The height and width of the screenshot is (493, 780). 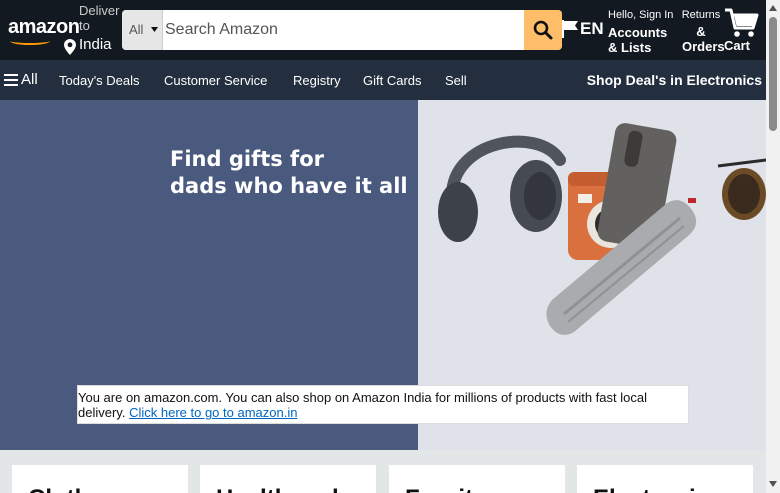 I want to click on nav-link-todays-deals: Today's Deals, so click(x=99, y=80).